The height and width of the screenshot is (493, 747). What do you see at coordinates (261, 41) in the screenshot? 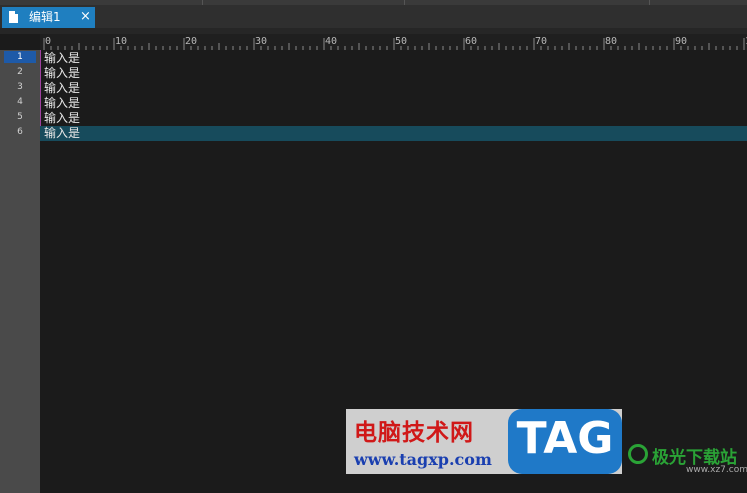
I see `ruler-label: 30` at bounding box center [261, 41].